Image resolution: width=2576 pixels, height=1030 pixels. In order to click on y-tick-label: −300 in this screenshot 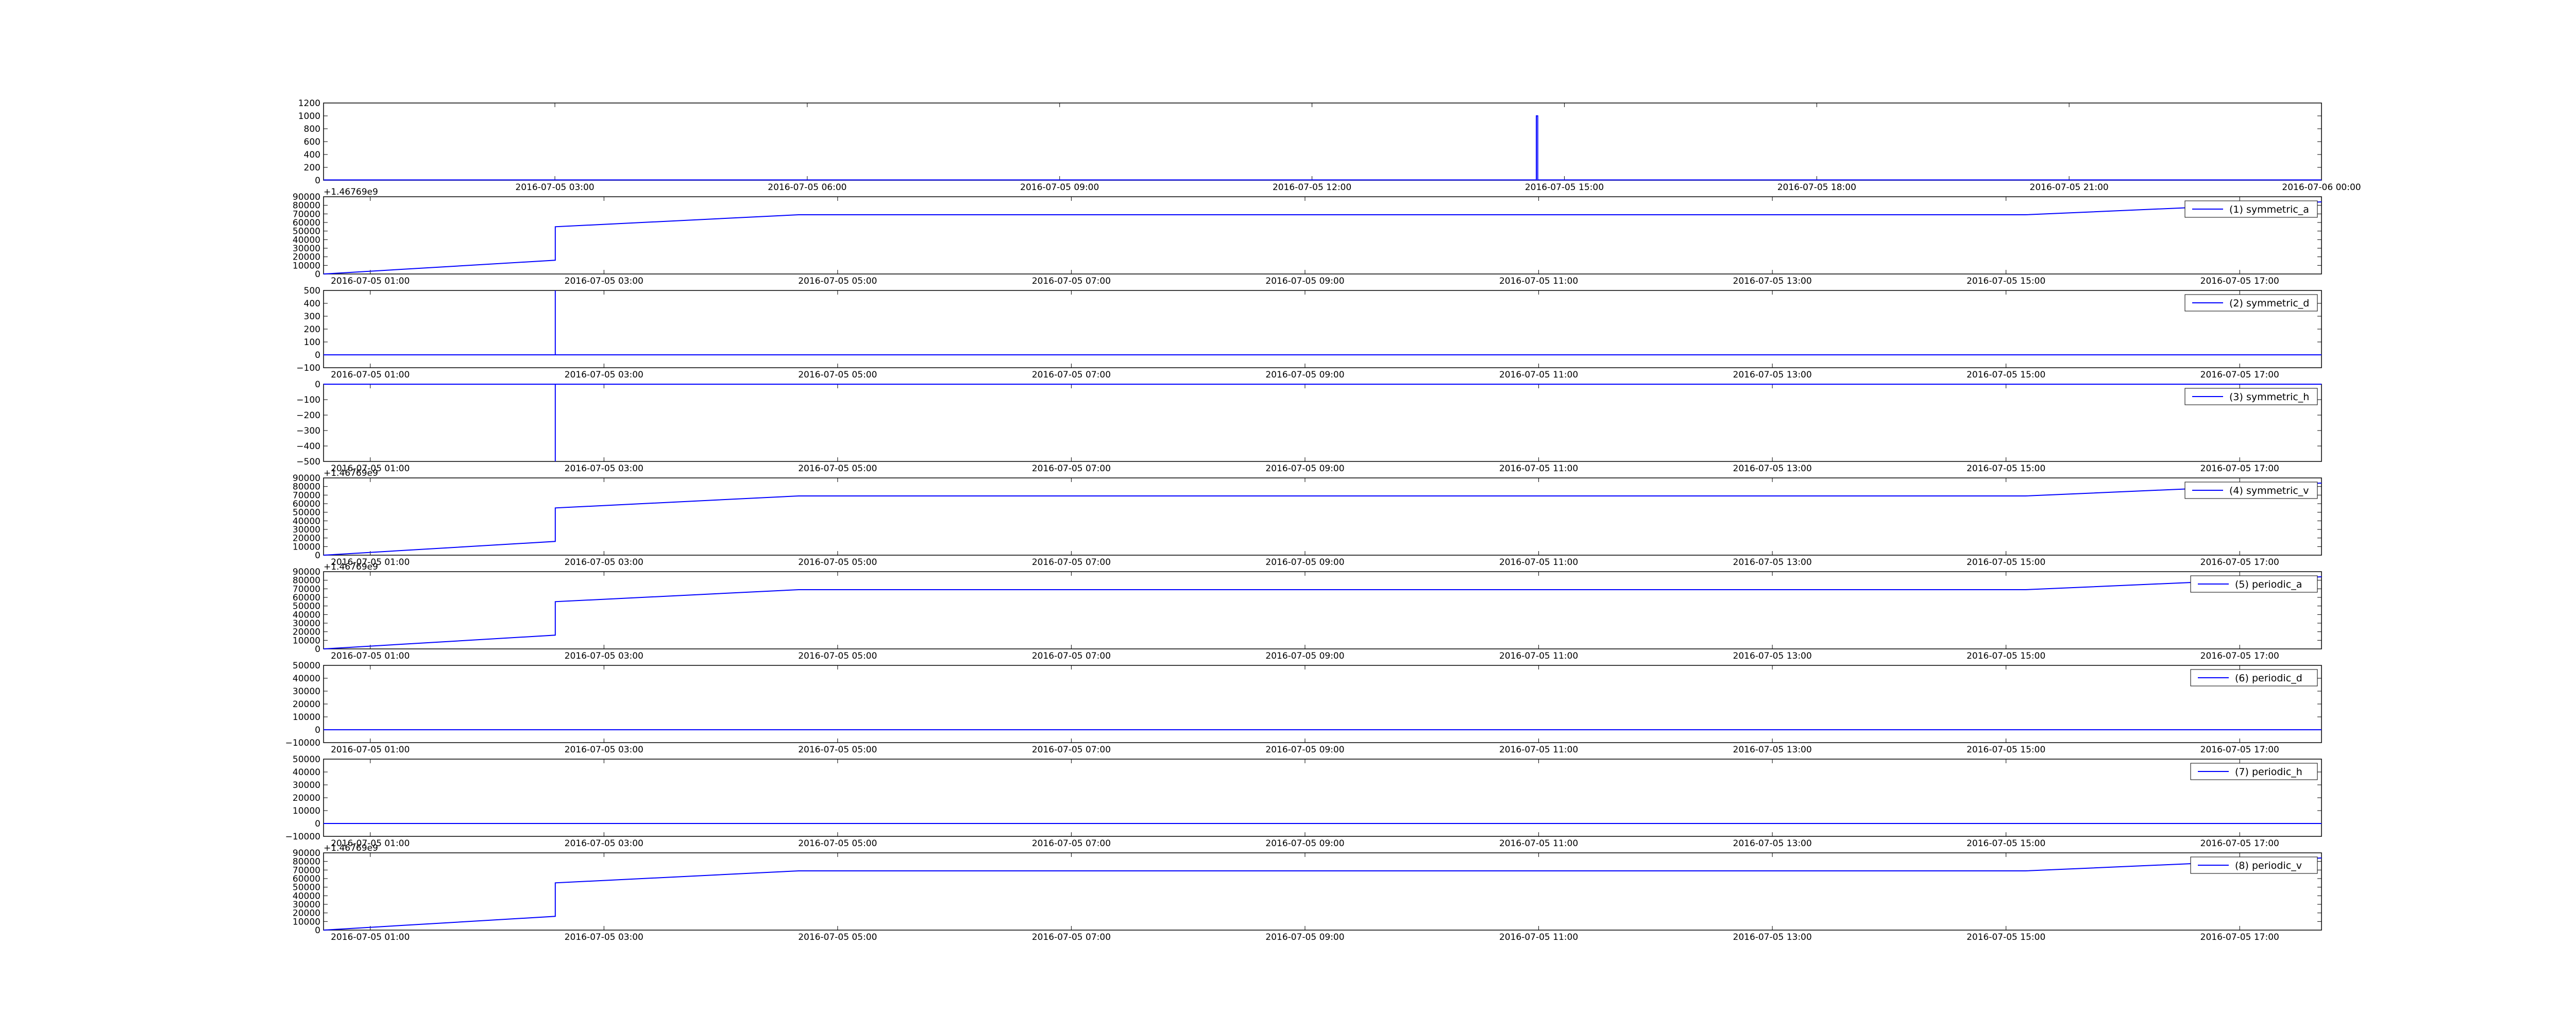, I will do `click(308, 431)`.